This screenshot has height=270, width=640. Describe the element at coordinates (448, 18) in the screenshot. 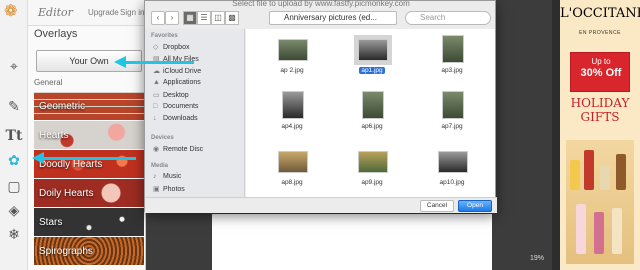

I see `search-input: Search` at that location.